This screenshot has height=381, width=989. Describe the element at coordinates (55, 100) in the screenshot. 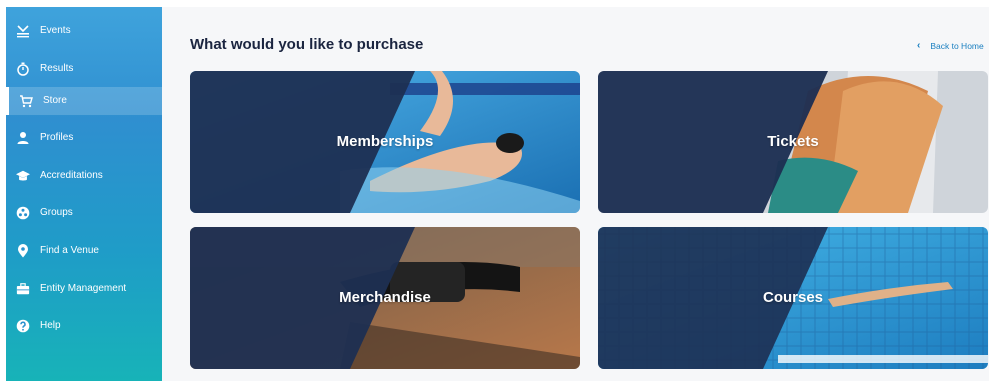

I see `sidebar-item-label: Store` at that location.